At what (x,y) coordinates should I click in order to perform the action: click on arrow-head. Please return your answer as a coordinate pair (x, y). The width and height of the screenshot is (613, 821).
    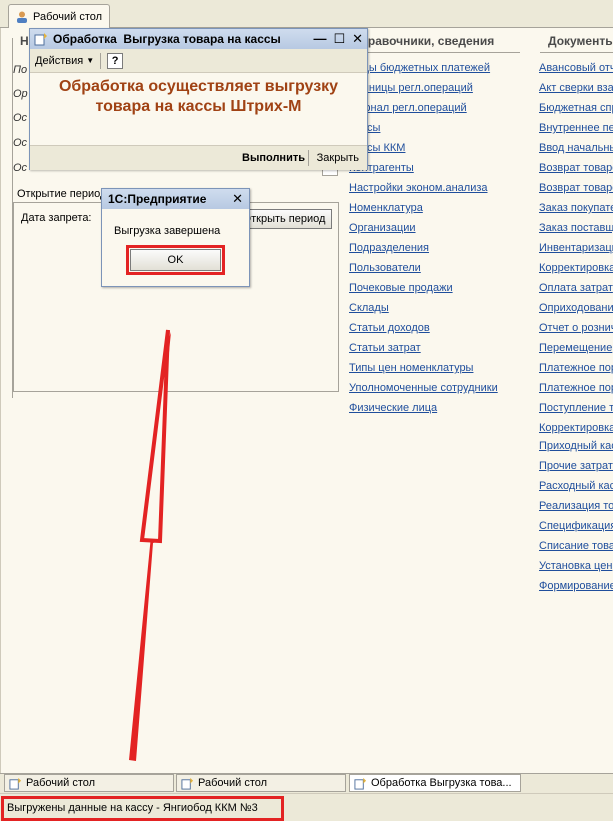
    Looking at the image, I should click on (154, 436).